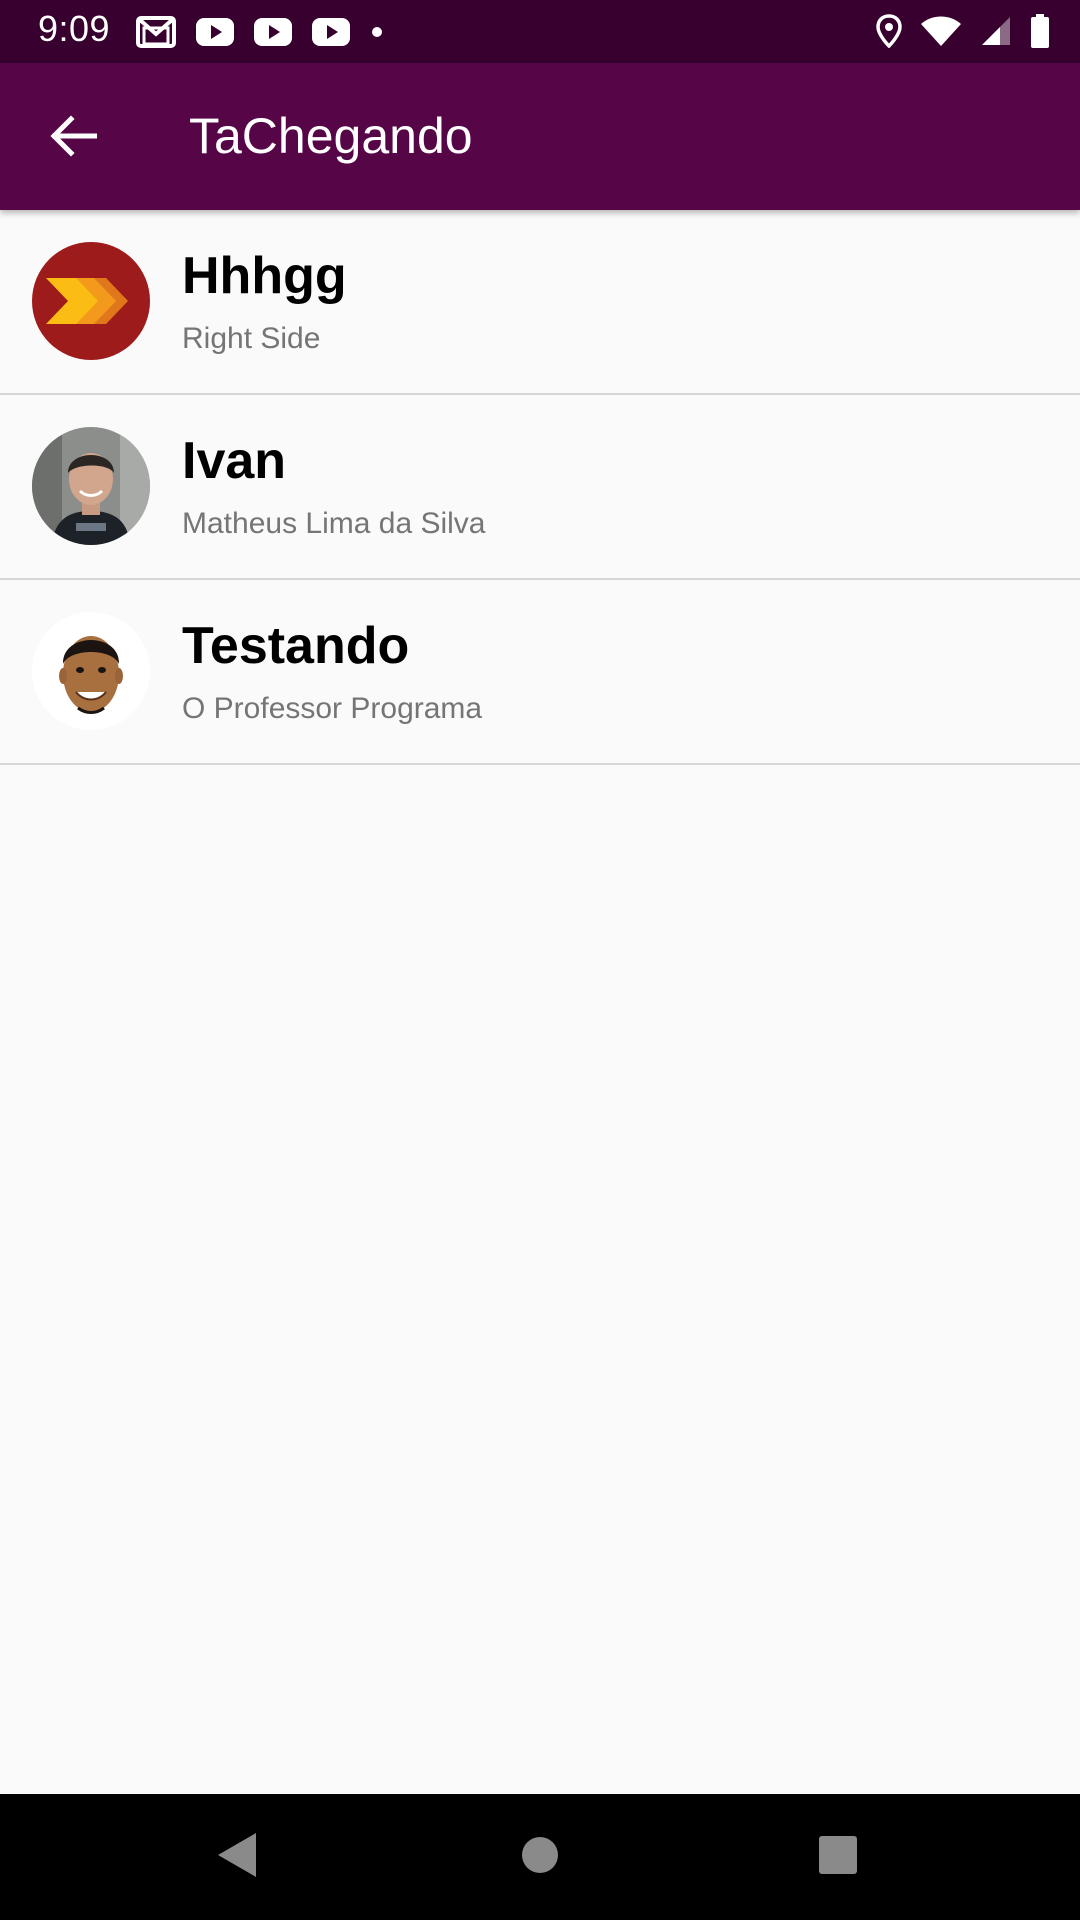  I want to click on nav-home-button, so click(540, 1857).